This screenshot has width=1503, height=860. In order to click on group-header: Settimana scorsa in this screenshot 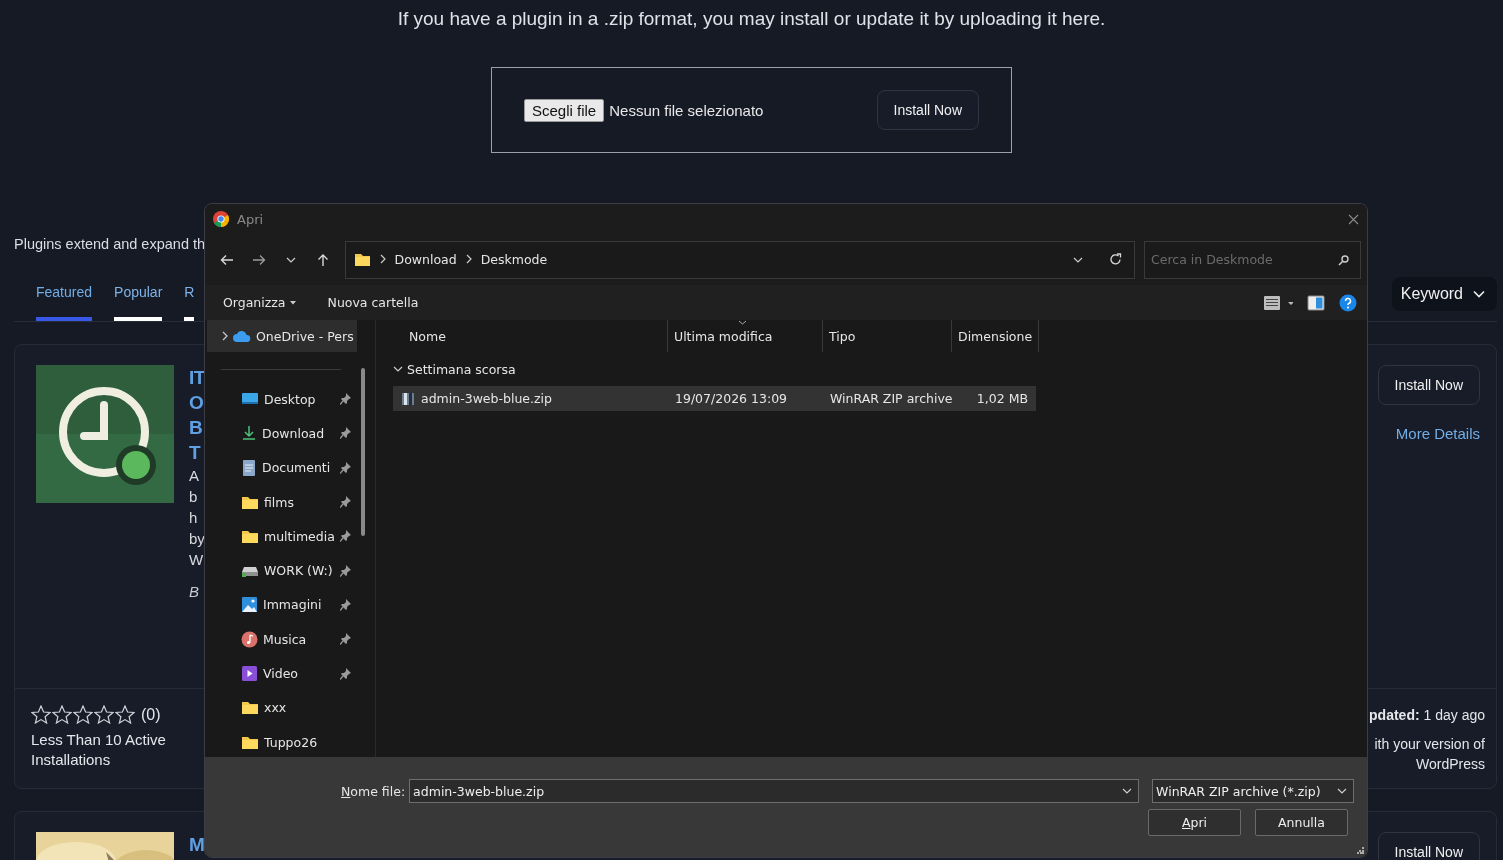, I will do `click(880, 369)`.